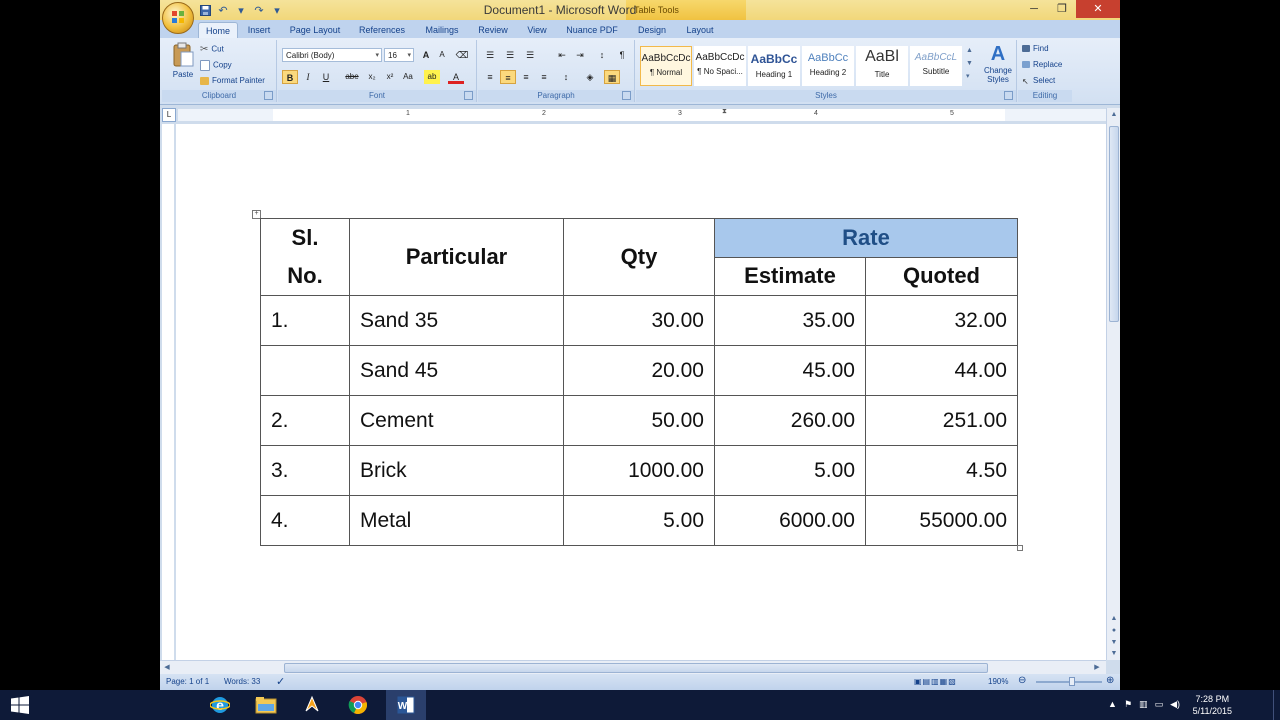 The height and width of the screenshot is (720, 1280). Describe the element at coordinates (218, 30) in the screenshot. I see `tab-home: Home` at that location.